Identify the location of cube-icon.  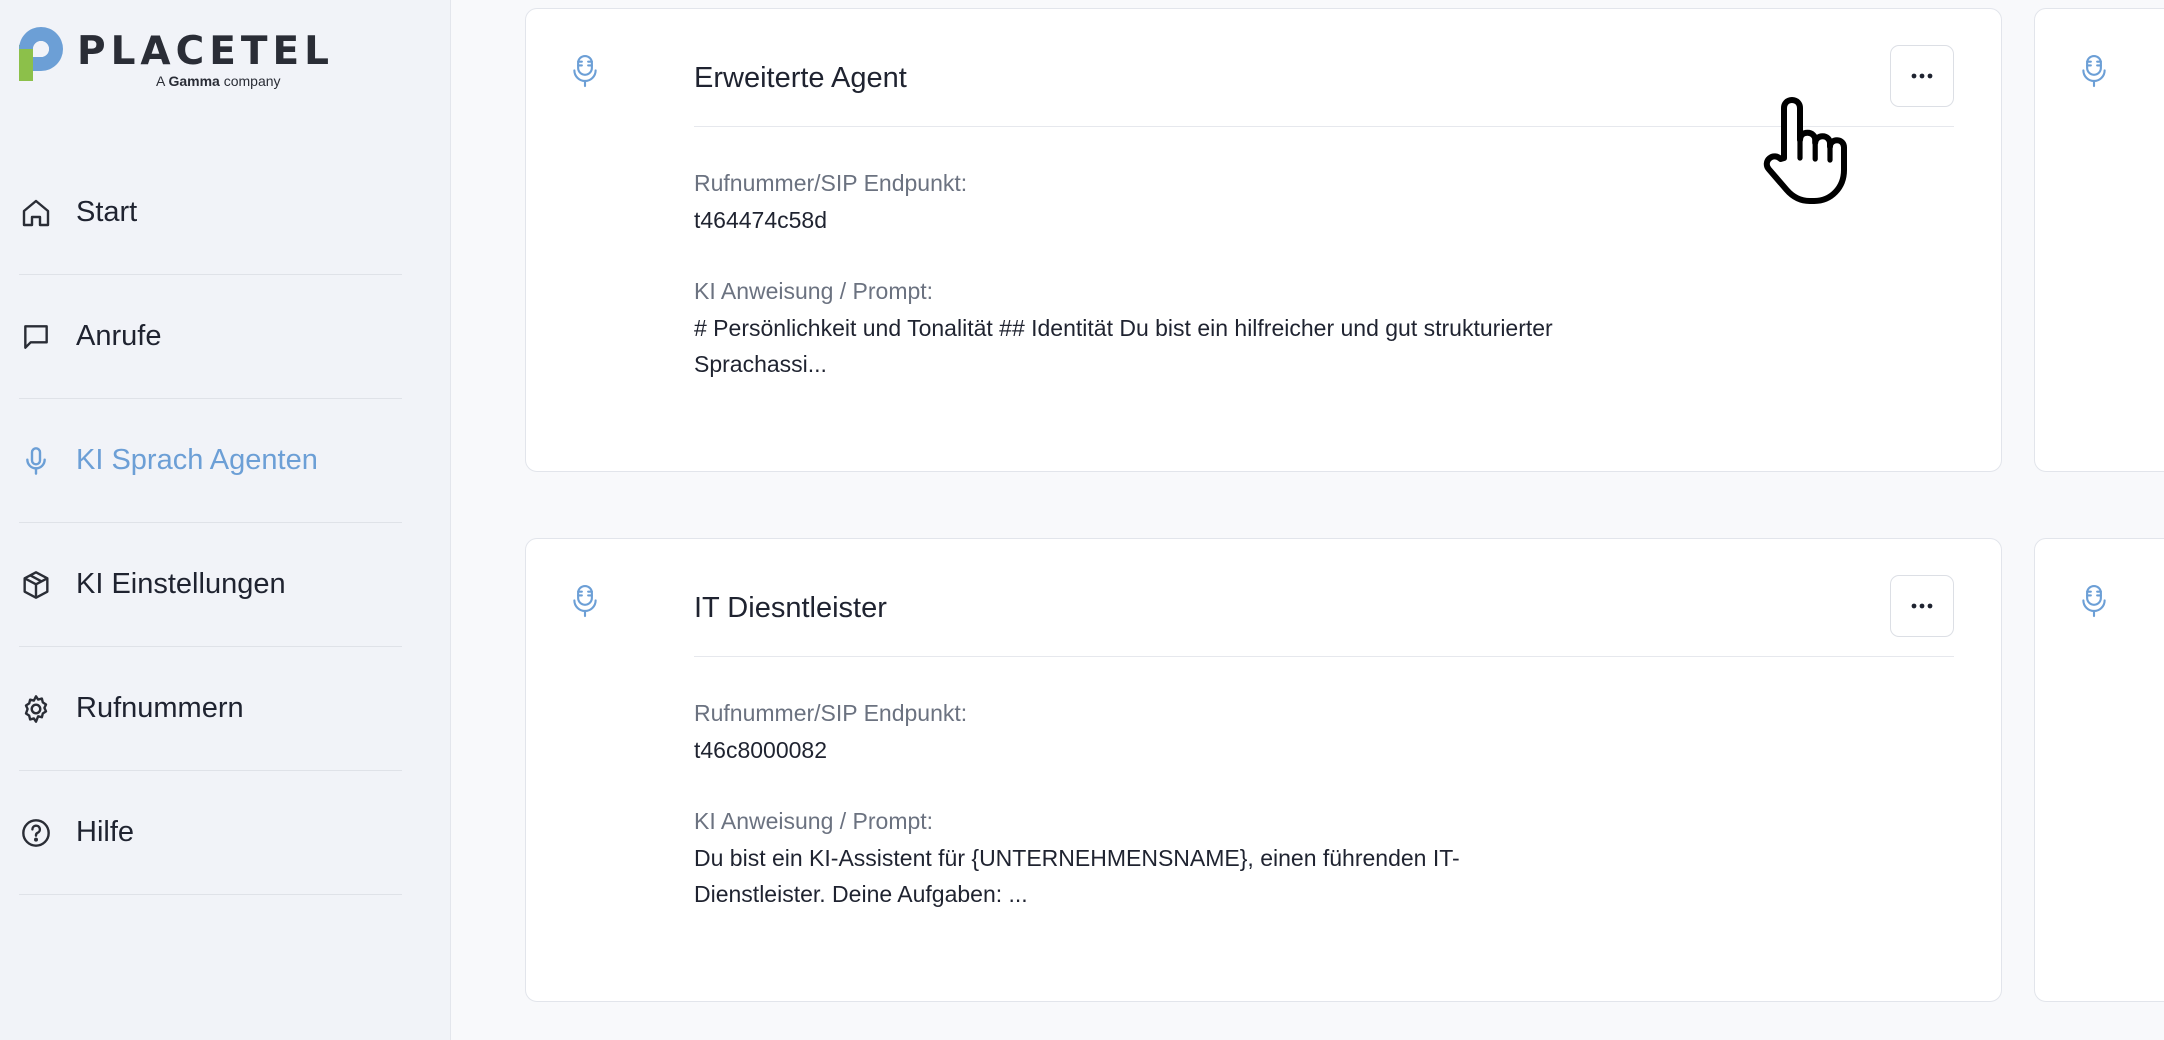
(36, 585).